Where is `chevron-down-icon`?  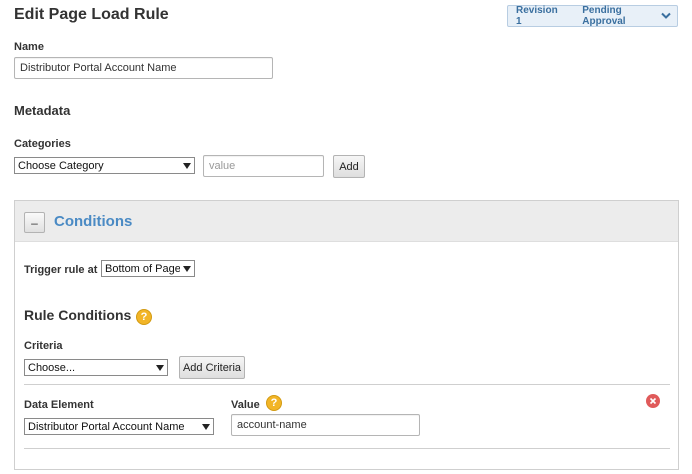
chevron-down-icon is located at coordinates (666, 16).